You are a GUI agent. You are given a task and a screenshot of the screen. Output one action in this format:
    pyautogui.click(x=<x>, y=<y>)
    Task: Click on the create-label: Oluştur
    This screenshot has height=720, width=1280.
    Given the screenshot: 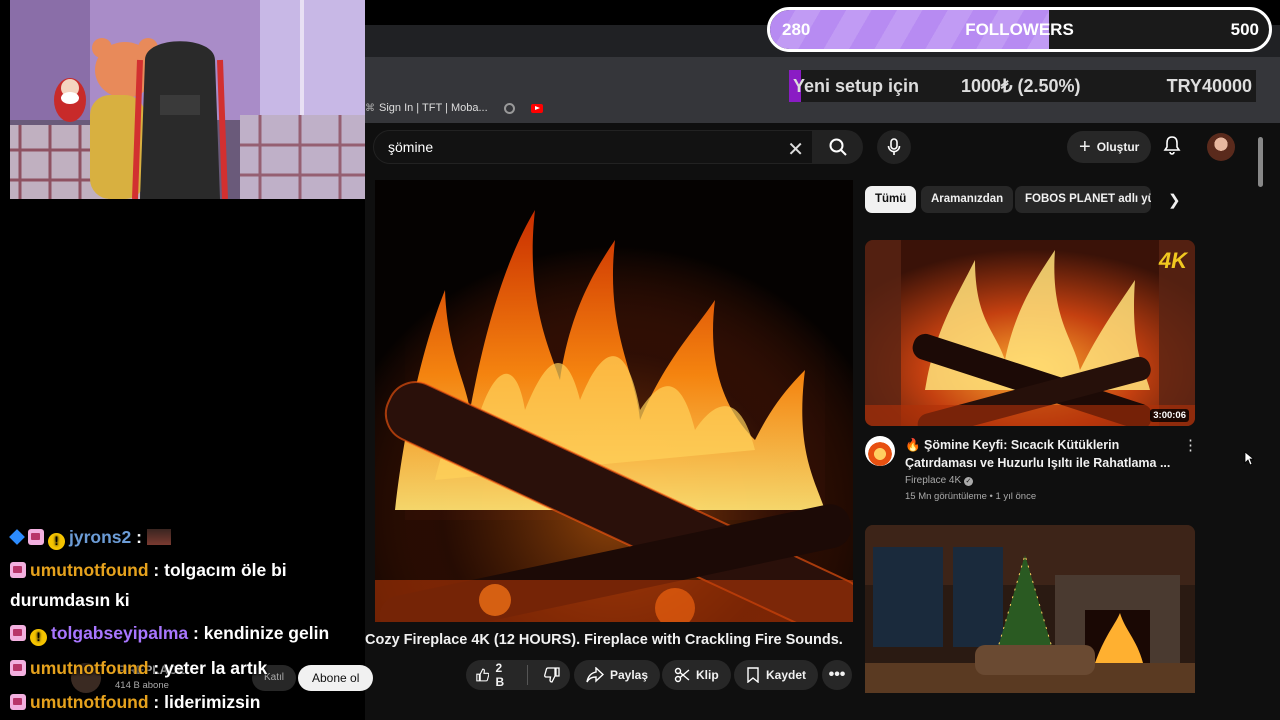 What is the action you would take?
    pyautogui.click(x=1118, y=147)
    